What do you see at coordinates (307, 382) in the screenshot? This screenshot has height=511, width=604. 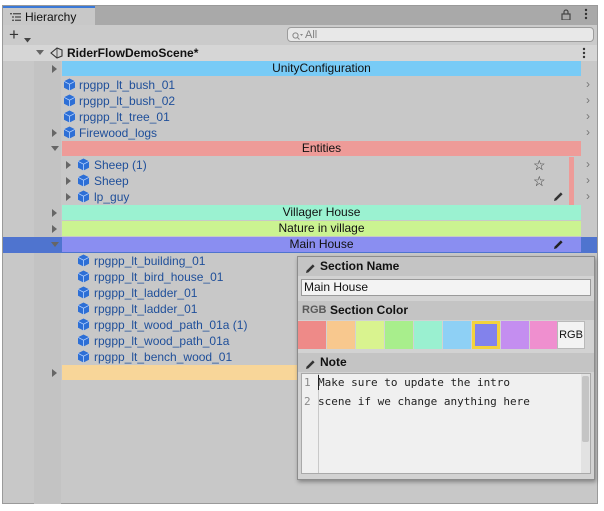 I see `line-number: 1` at bounding box center [307, 382].